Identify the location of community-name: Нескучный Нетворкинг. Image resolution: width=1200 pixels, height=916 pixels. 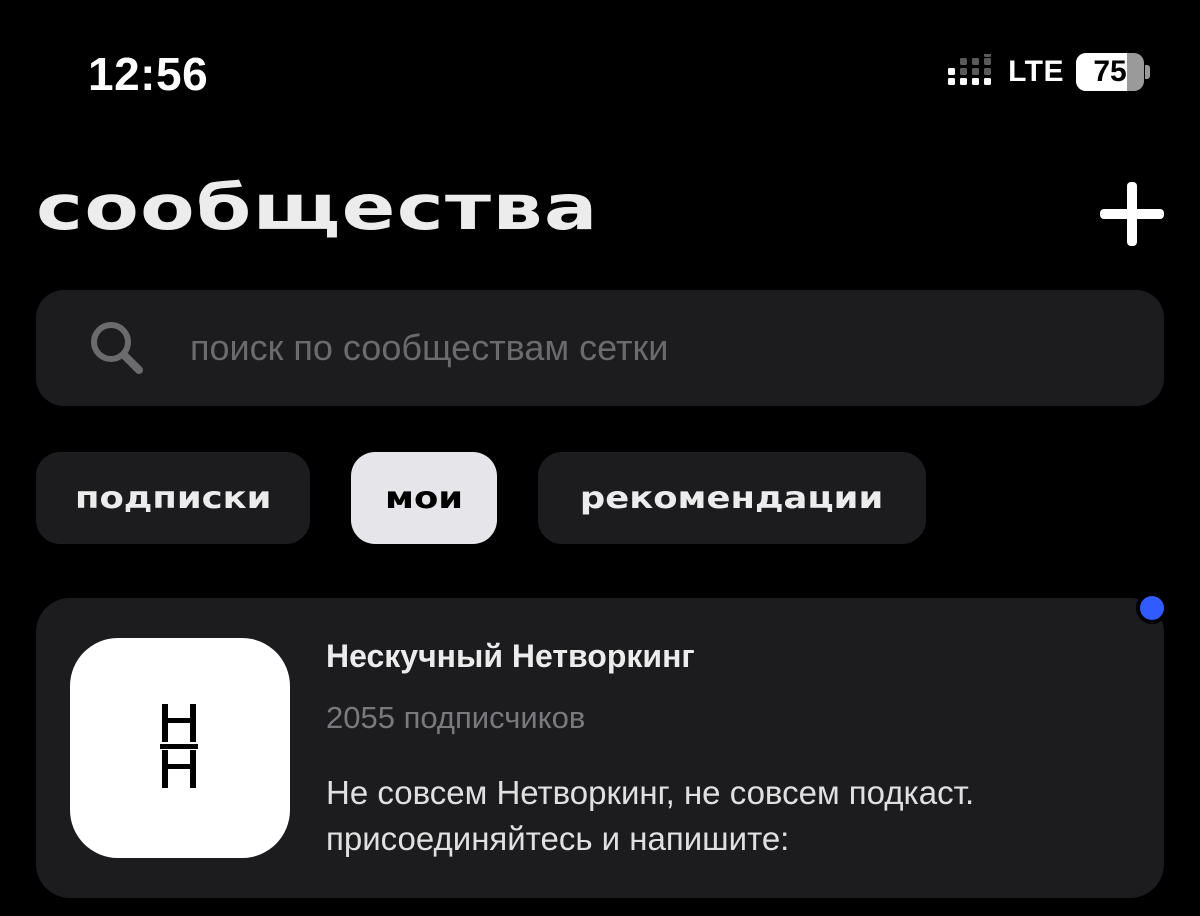
(510, 656).